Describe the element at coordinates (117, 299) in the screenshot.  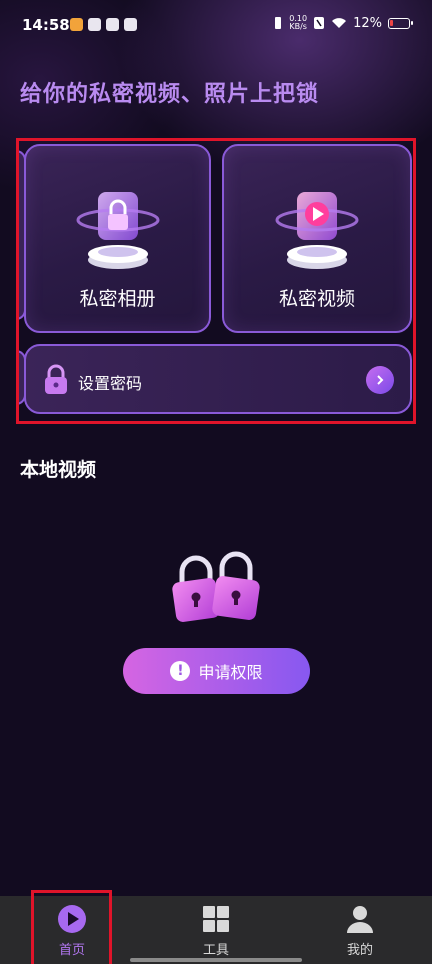
I see `private-album-label: 私密相册` at that location.